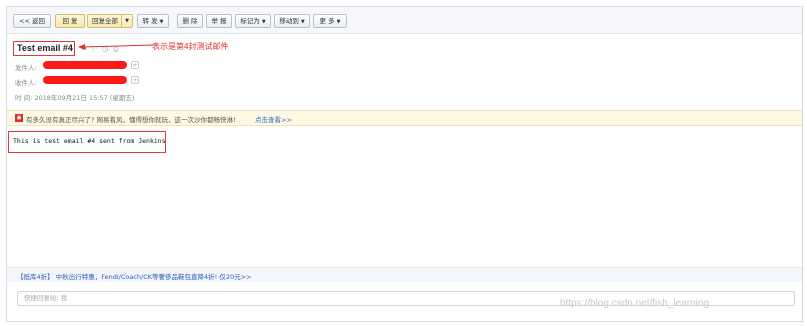  Describe the element at coordinates (32, 21) in the screenshot. I see `back-button: << 返回` at that location.